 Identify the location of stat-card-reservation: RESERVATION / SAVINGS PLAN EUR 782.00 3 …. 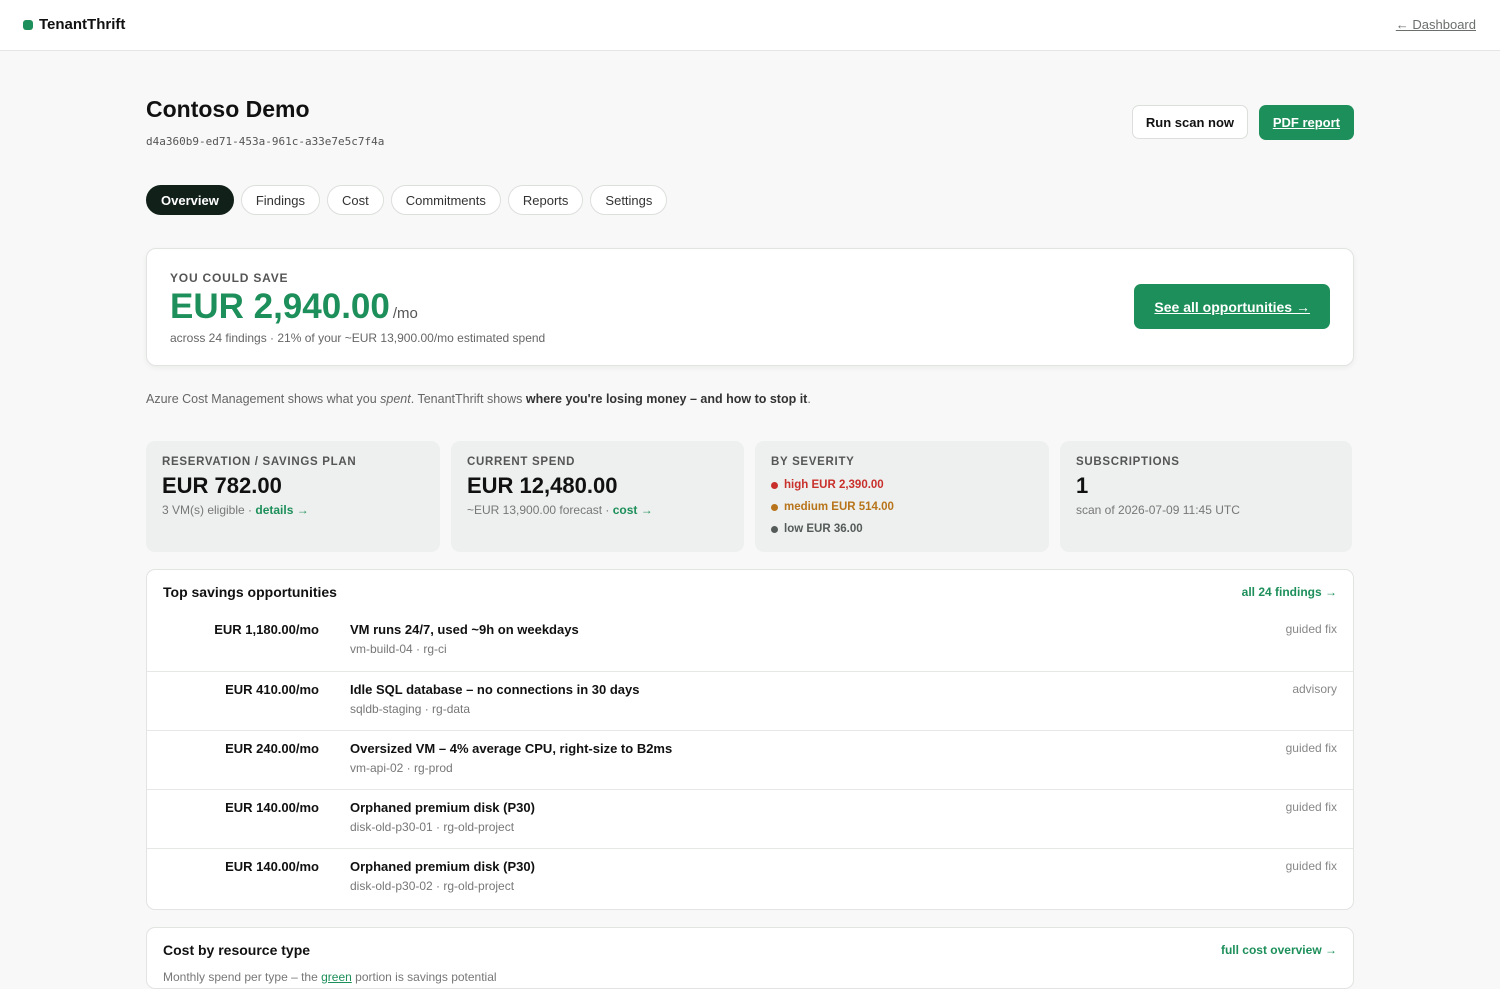
(293, 496).